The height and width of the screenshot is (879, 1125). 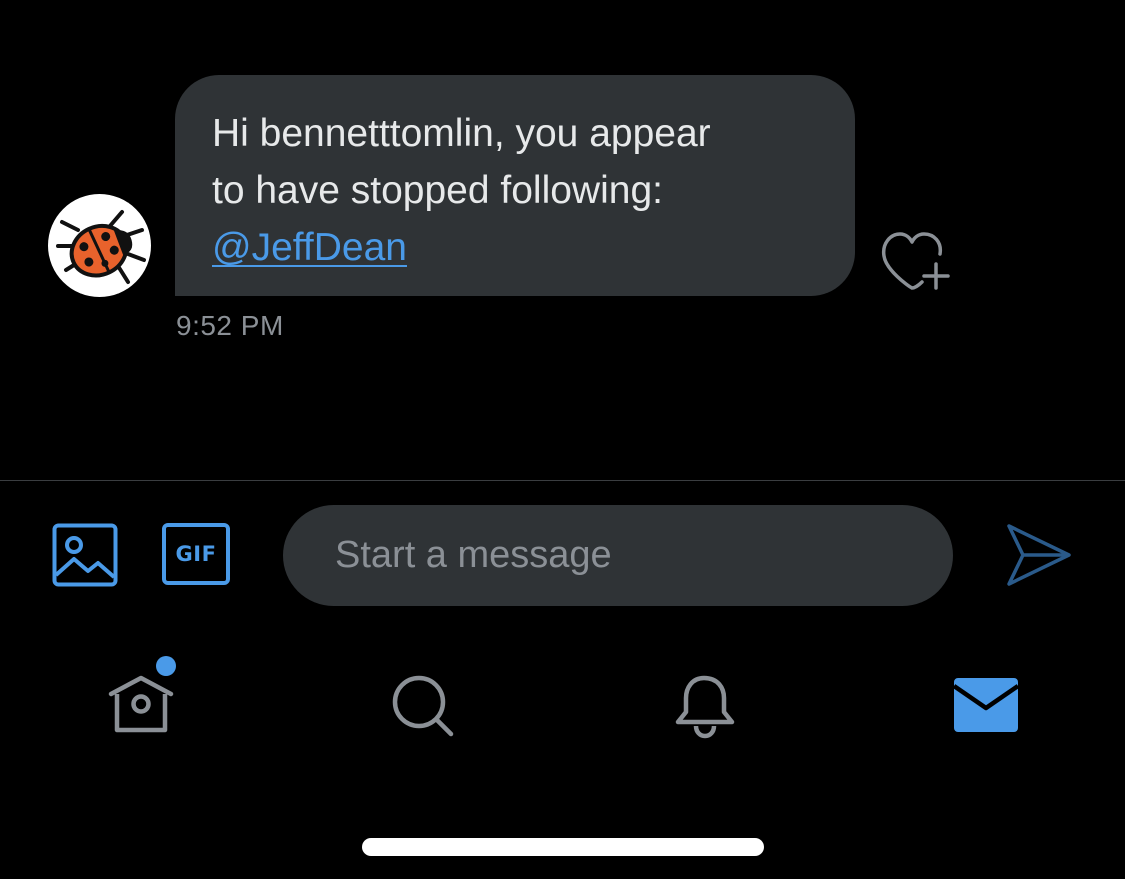 I want to click on sender-avatar, so click(x=99, y=245).